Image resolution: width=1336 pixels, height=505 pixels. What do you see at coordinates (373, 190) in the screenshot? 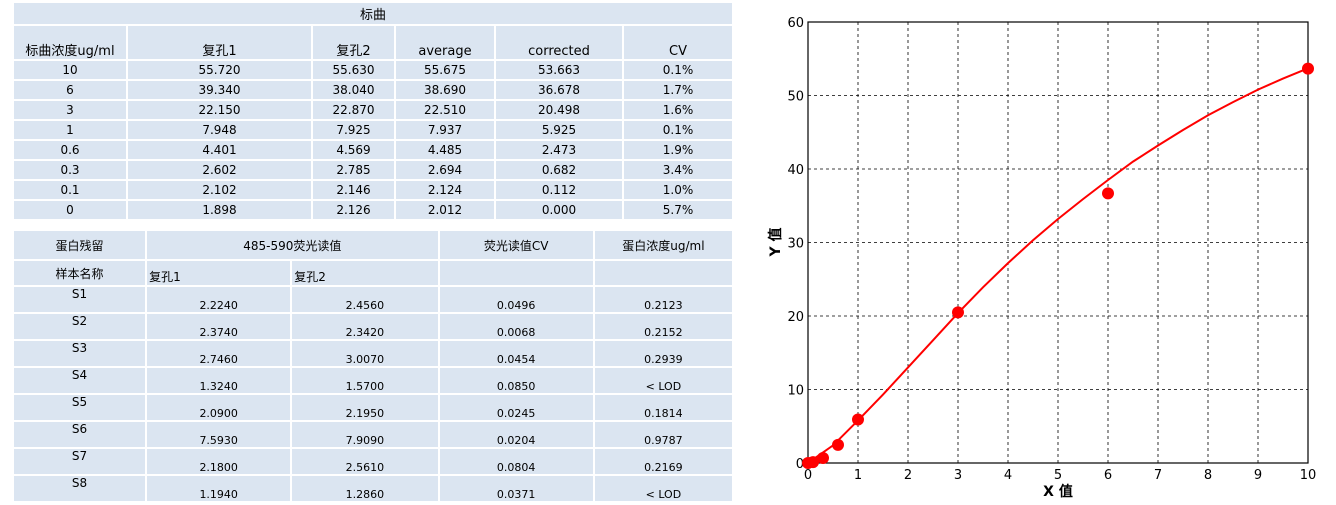
I see `std-table-row: 0.1 2.102 2.146 2.124 0.112 1.0%` at bounding box center [373, 190].